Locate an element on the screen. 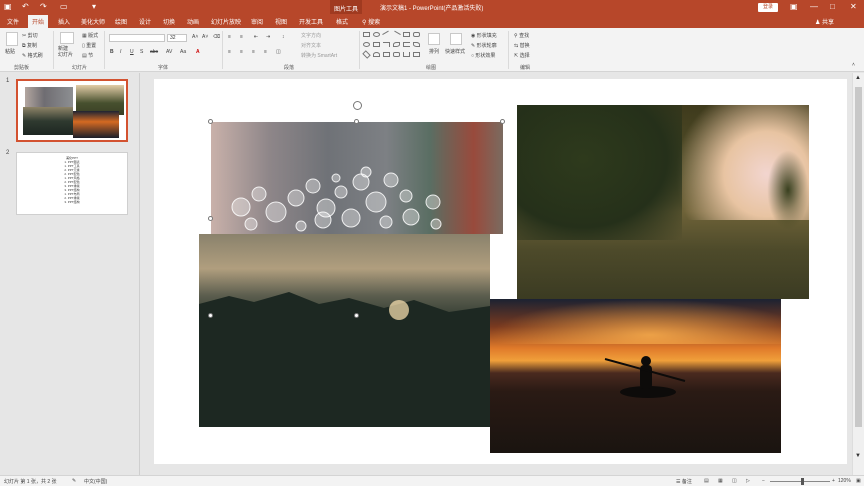 The image size is (864, 486). slideshow-view-icon: ▷ is located at coordinates (748, 481).